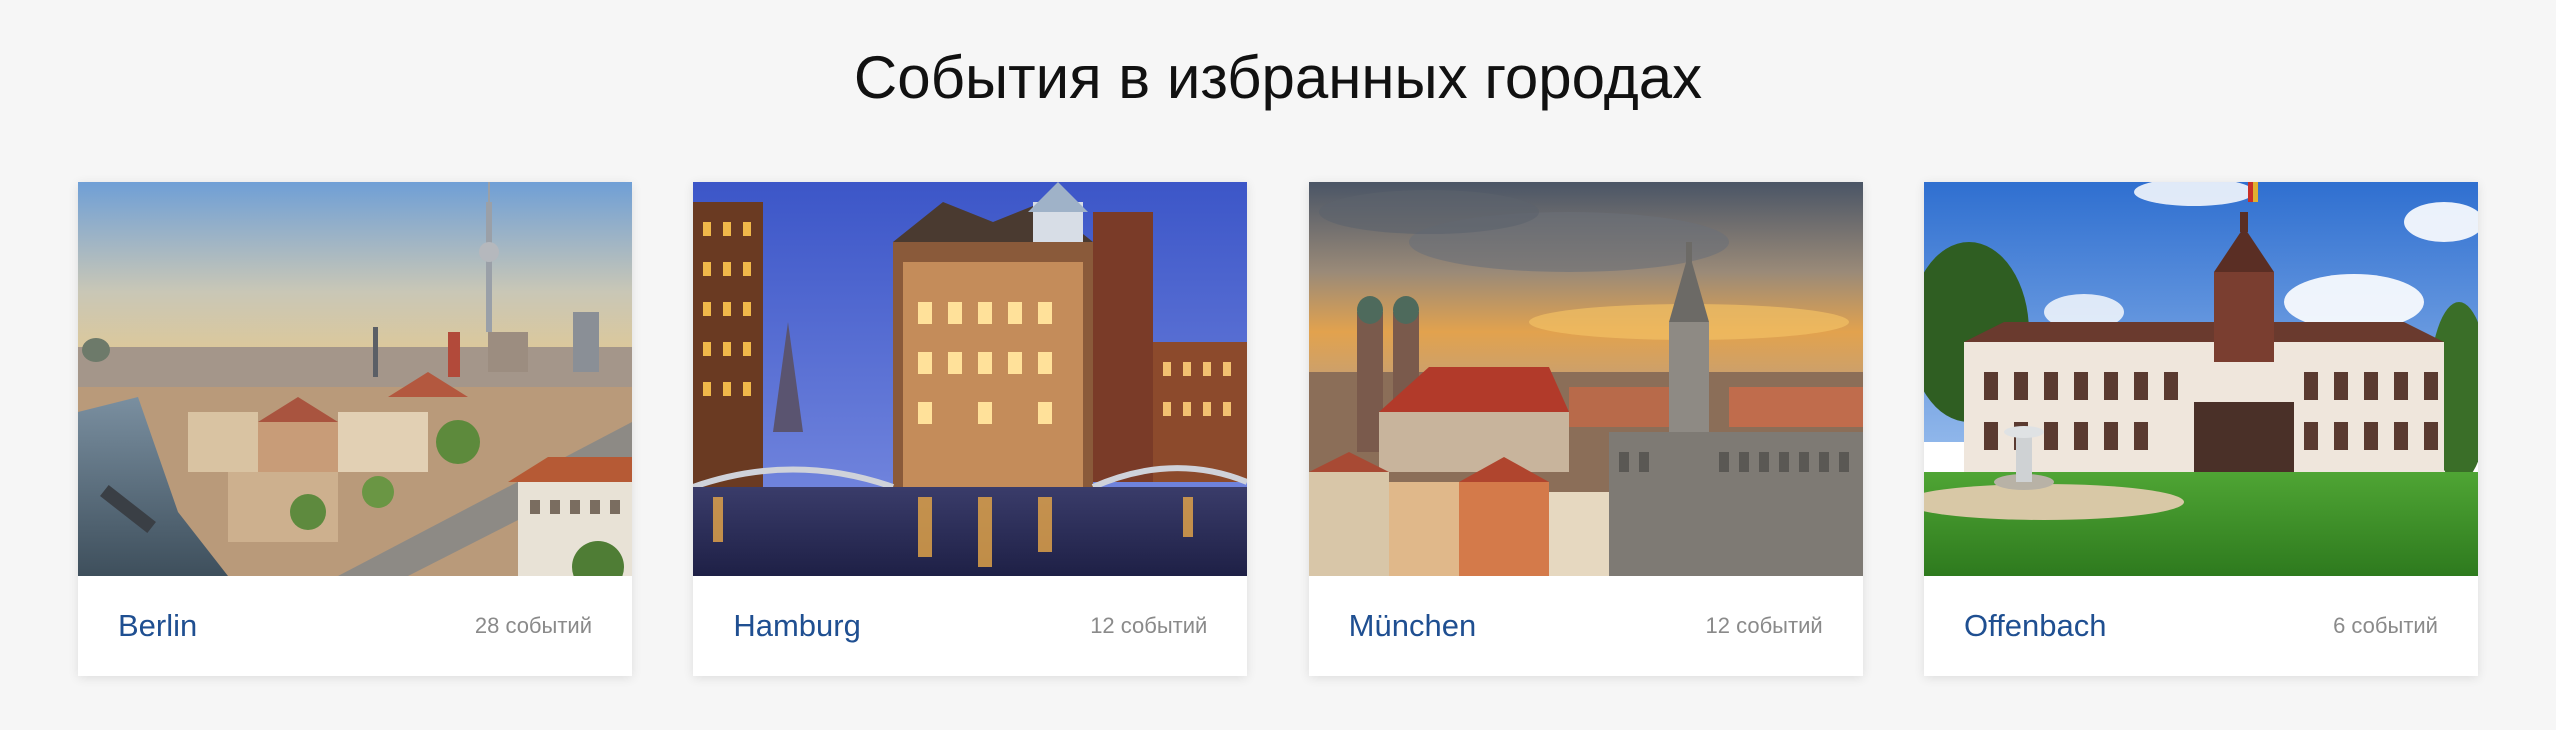  Describe the element at coordinates (1586, 626) in the screenshot. I see `card-footer: München 12 событий` at that location.